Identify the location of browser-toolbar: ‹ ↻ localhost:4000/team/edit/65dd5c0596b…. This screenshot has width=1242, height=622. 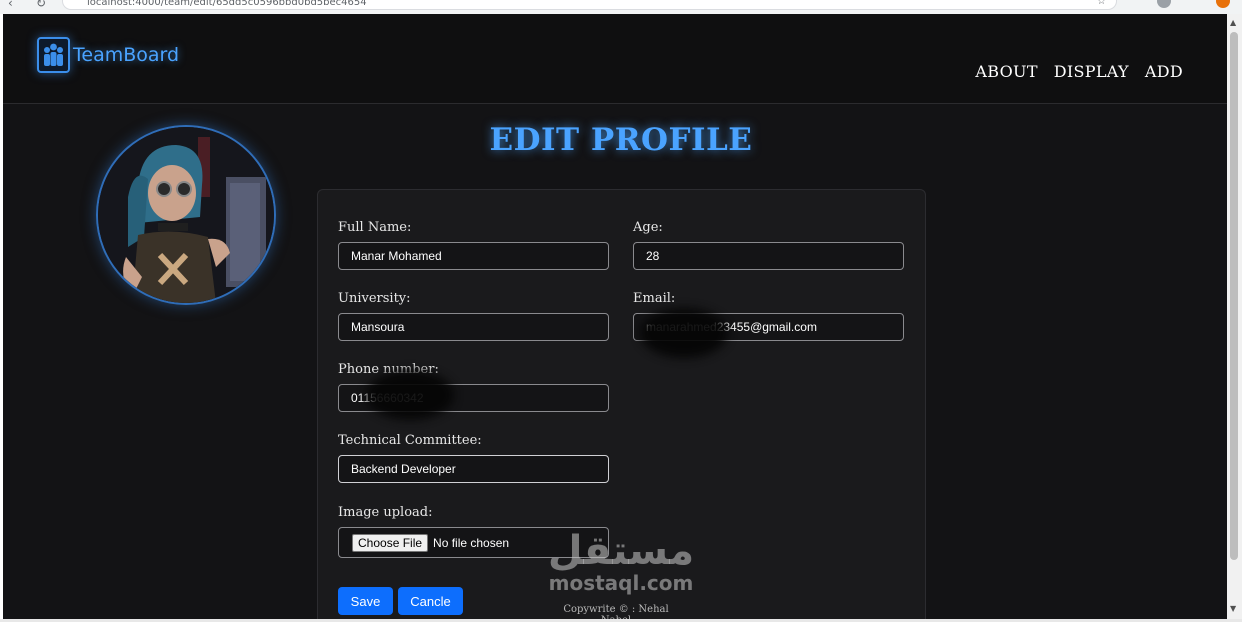
(621, 7).